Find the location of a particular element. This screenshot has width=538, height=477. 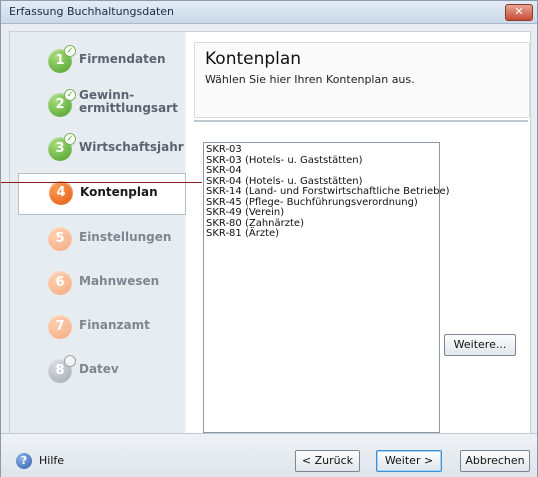

step-mahnwesen: 6 Mahnwesen is located at coordinates (102, 285).